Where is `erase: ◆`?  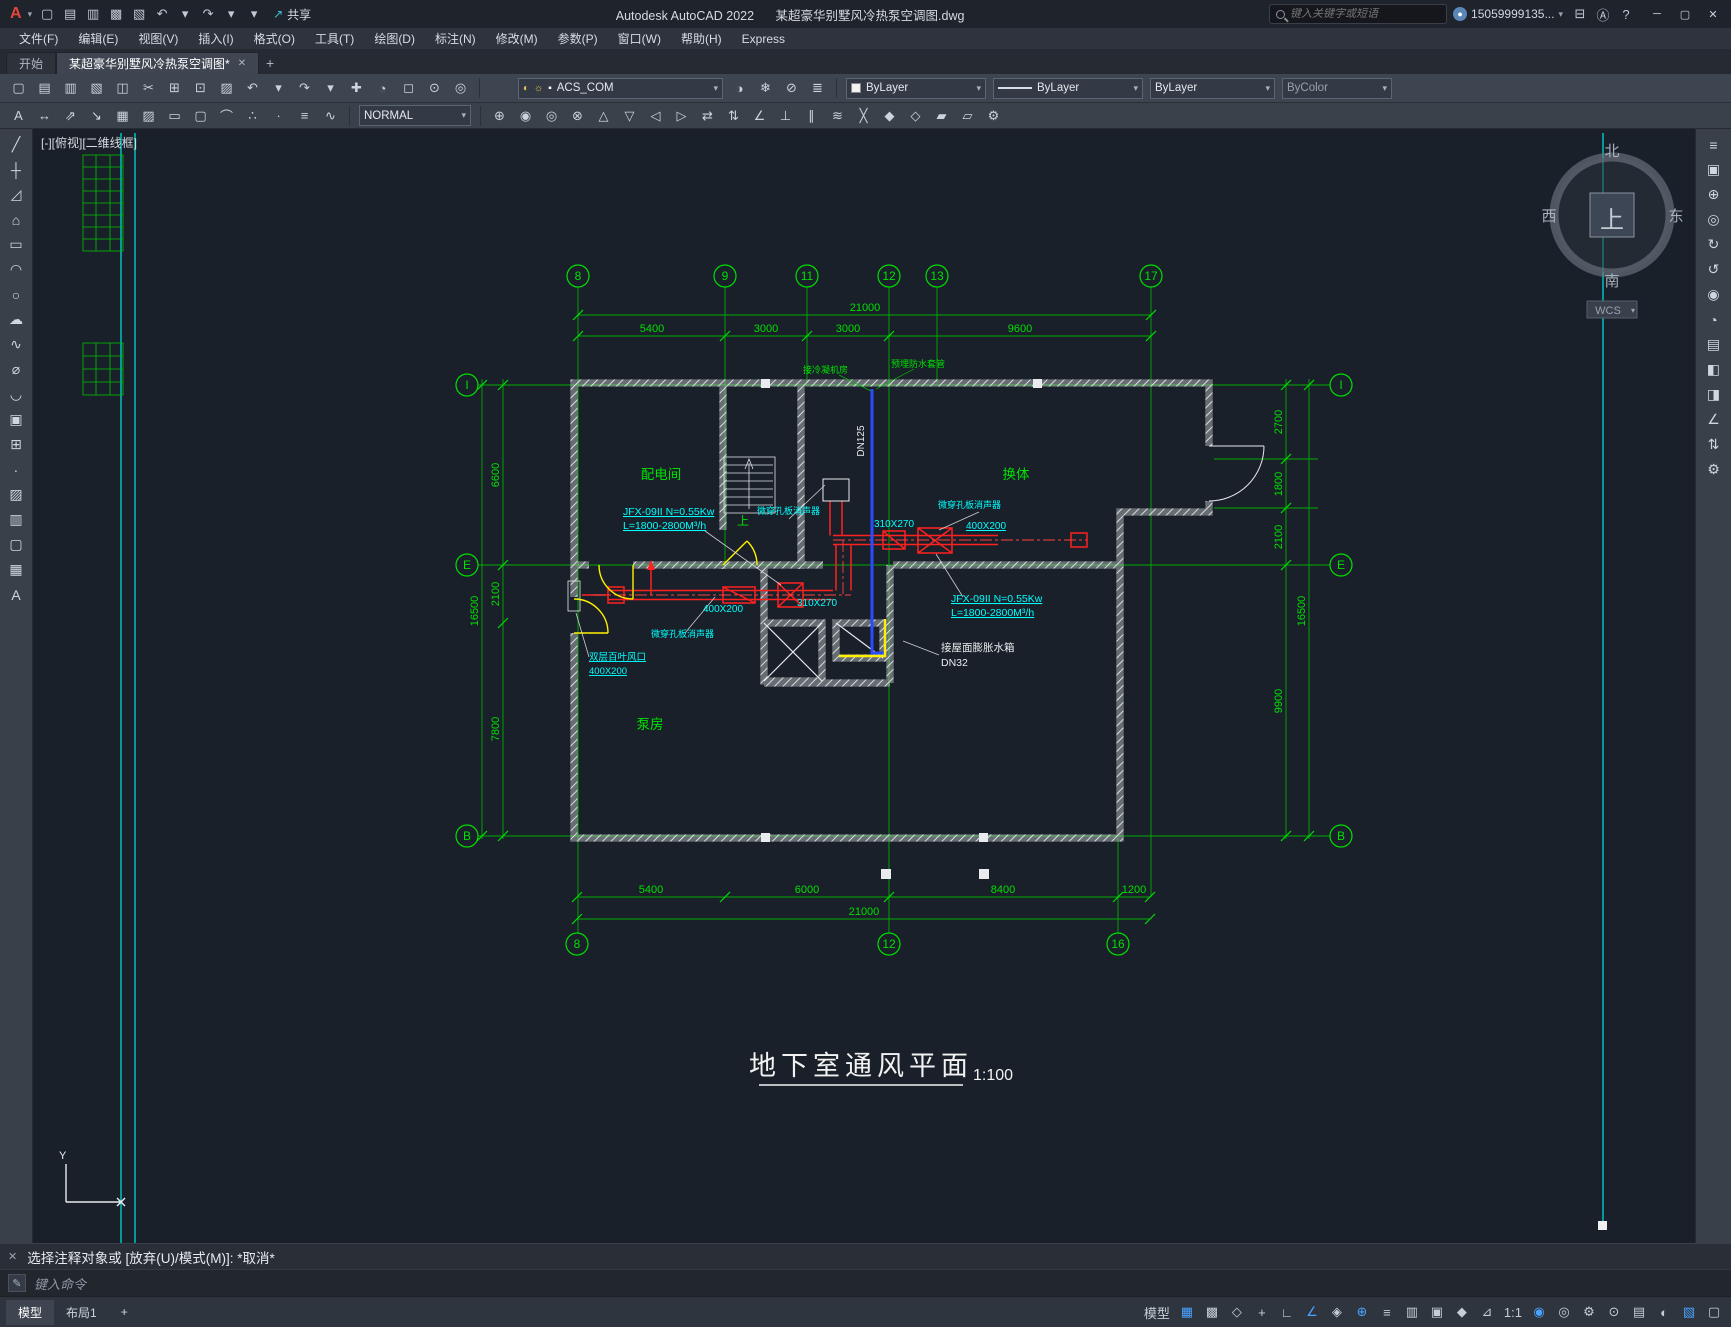 erase: ◆ is located at coordinates (889, 115).